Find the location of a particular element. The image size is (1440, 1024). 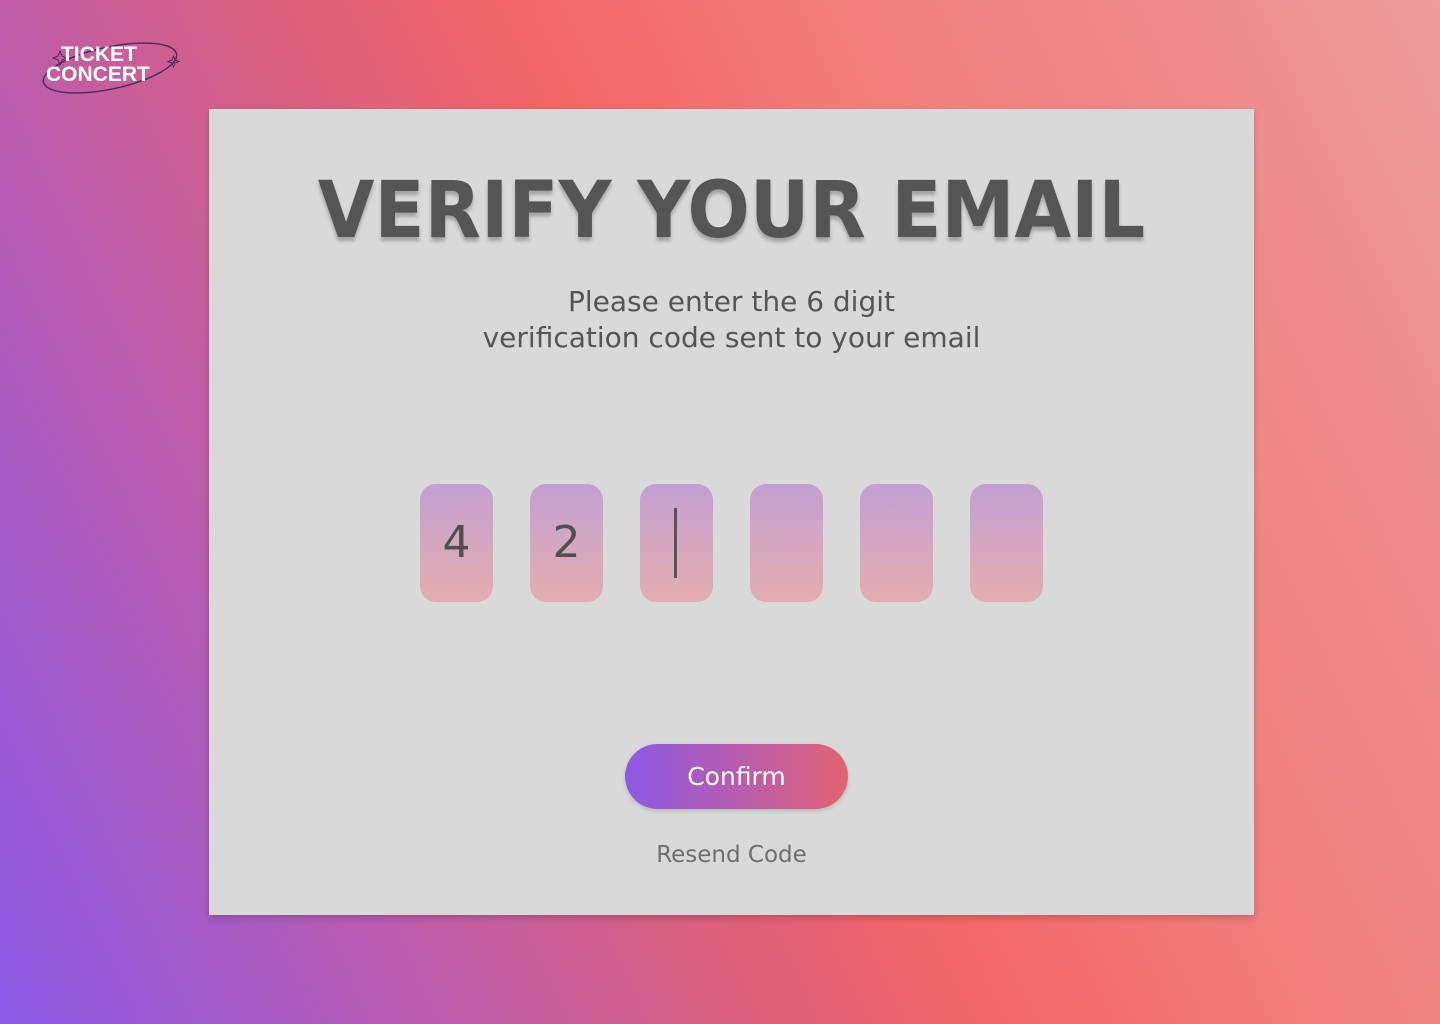

confirm-button: Confirm is located at coordinates (736, 776).